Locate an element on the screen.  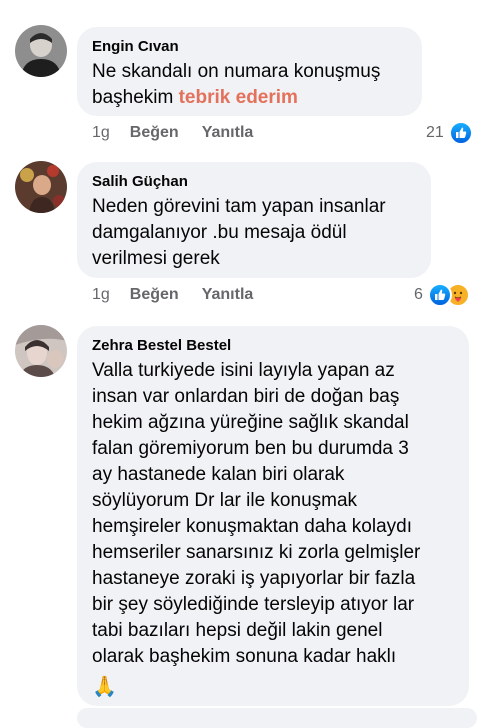
comment-text-line: başhekim tebrik ederim is located at coordinates (250, 98).